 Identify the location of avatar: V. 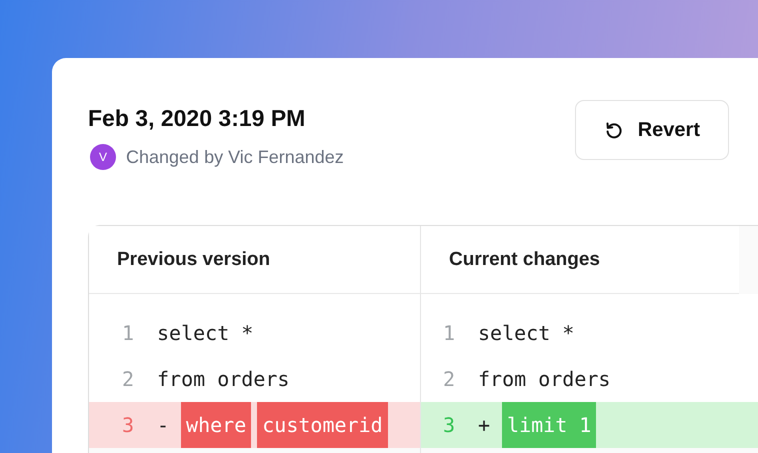
(103, 157).